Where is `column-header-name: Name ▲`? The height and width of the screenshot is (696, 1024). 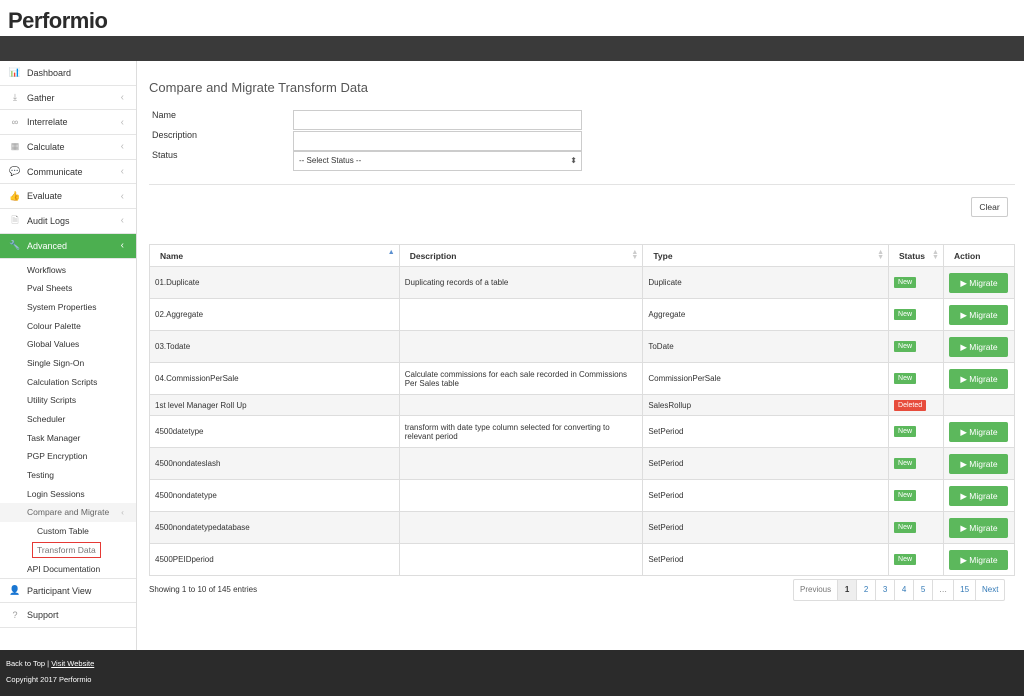
column-header-name: Name ▲ is located at coordinates (274, 255).